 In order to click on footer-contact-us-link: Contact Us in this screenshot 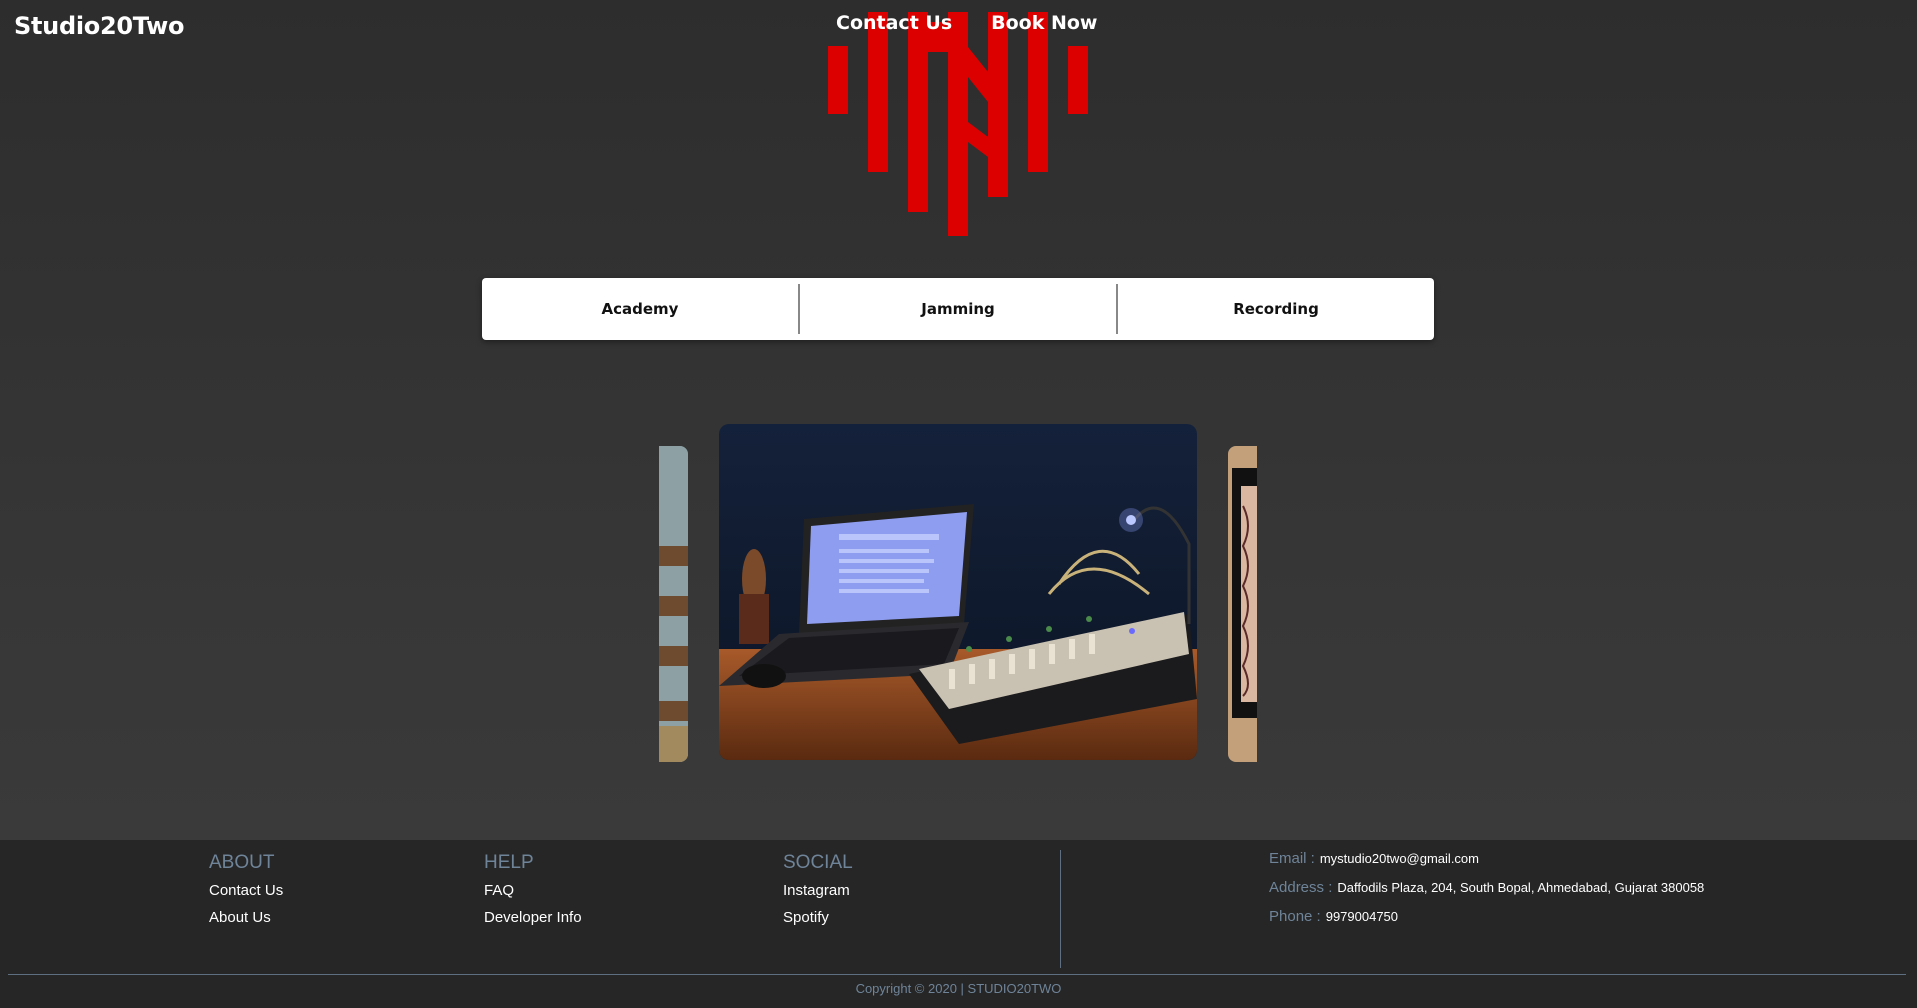, I will do `click(246, 890)`.